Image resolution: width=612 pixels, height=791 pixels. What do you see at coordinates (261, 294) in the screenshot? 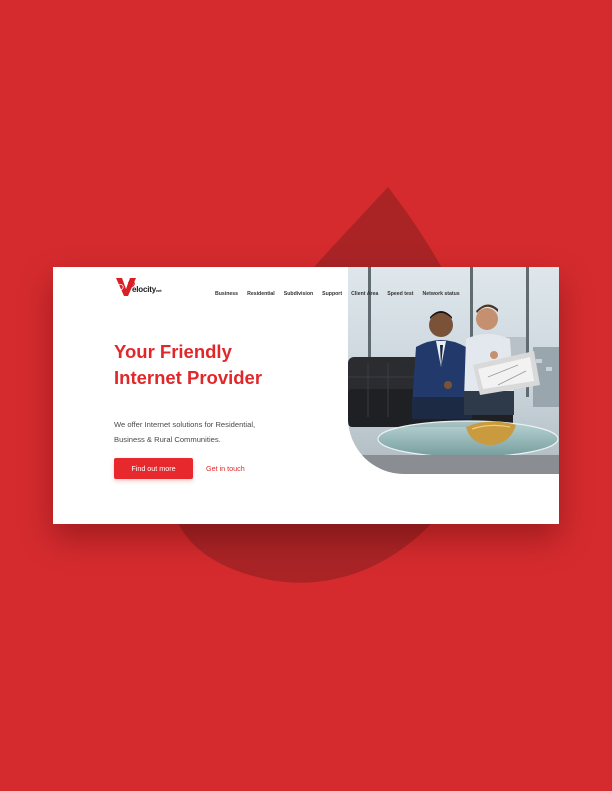
I see `nav-item-residential: Residential` at bounding box center [261, 294].